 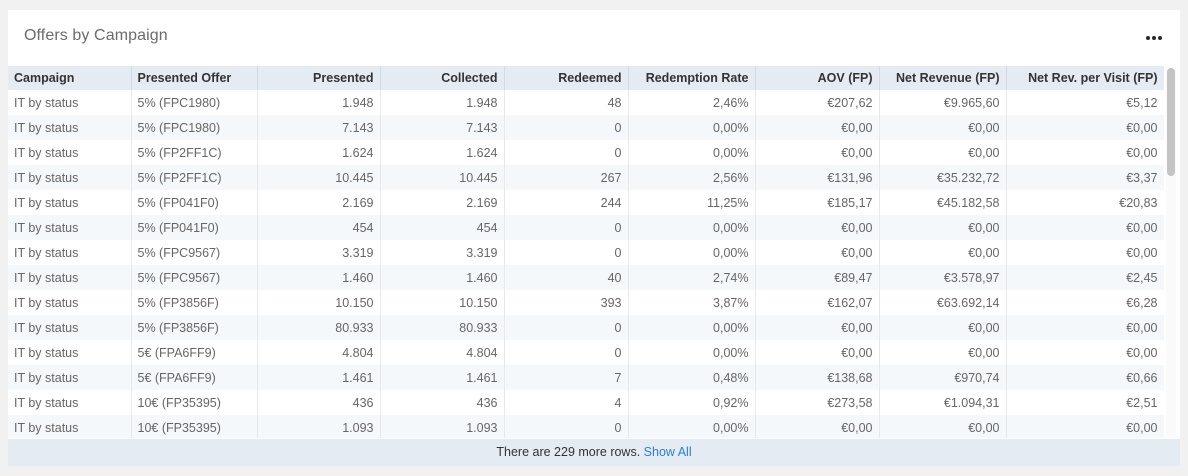 What do you see at coordinates (1154, 38) in the screenshot?
I see `more-options-icon` at bounding box center [1154, 38].